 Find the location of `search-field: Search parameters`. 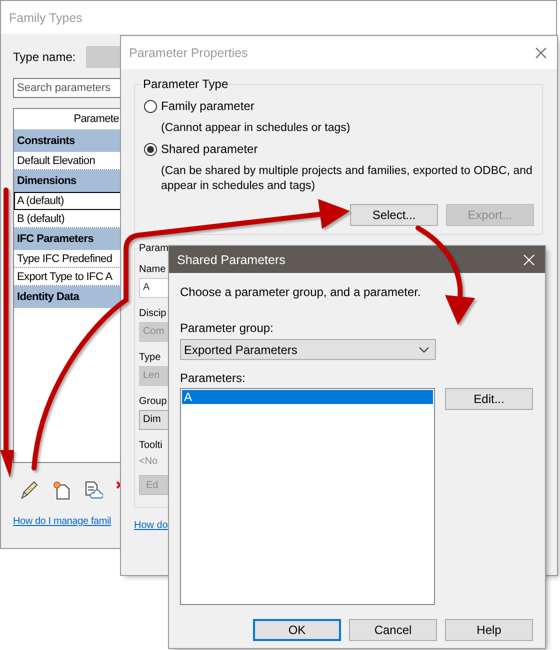

search-field: Search parameters is located at coordinates (67, 88).